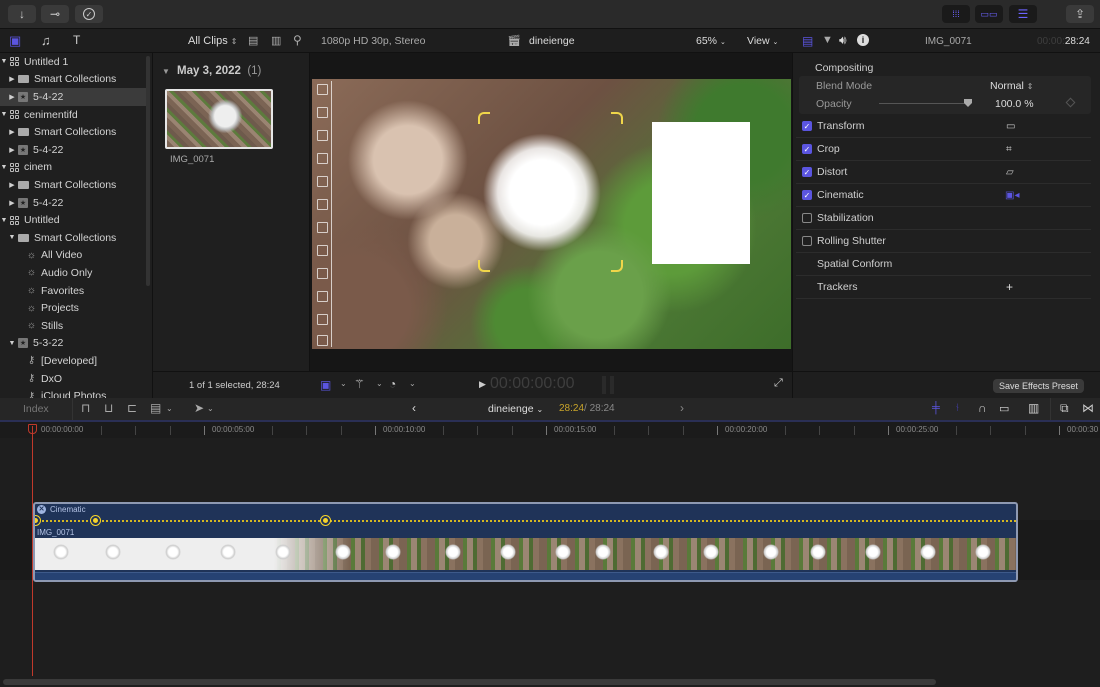 The height and width of the screenshot is (687, 1100). Describe the element at coordinates (711, 41) in the screenshot. I see `zoom-dropdown: 65% ⌄` at that location.